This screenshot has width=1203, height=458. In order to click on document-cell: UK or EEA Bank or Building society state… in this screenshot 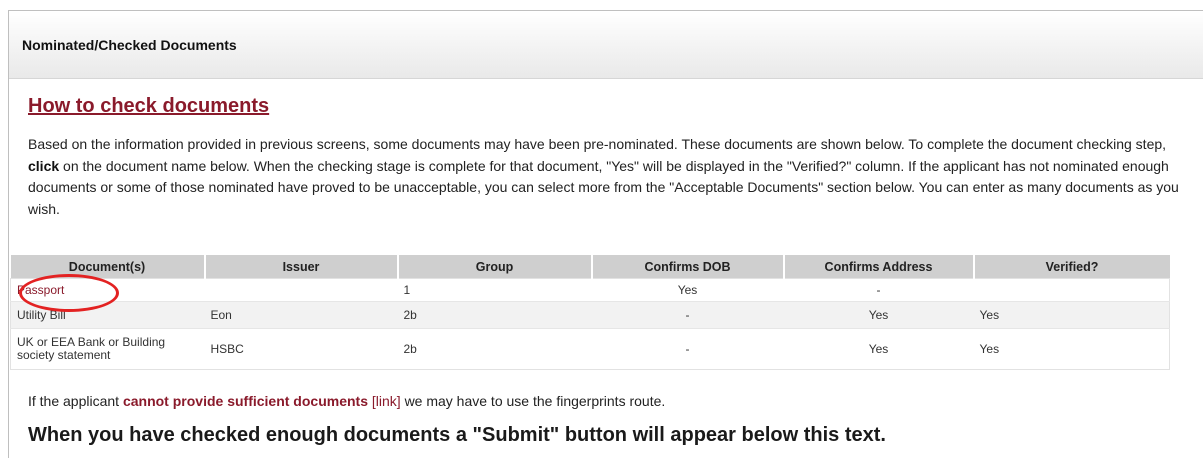, I will do `click(108, 349)`.